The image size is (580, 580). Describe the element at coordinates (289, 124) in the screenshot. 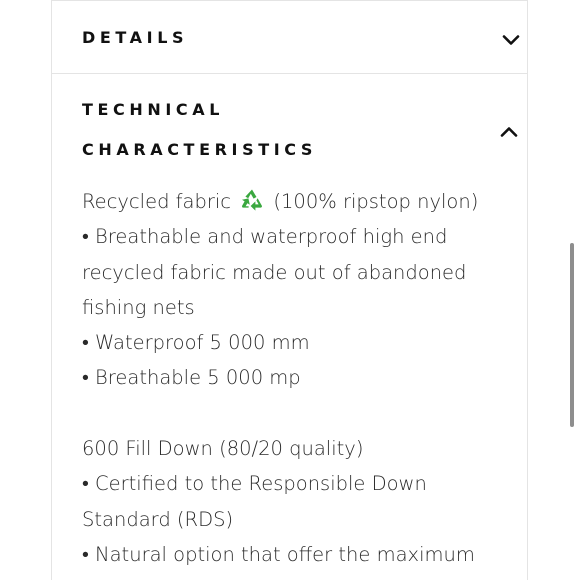

I see `technical-characteristics-accordion-header: TECHNICAL CHARACTERISTICS` at that location.